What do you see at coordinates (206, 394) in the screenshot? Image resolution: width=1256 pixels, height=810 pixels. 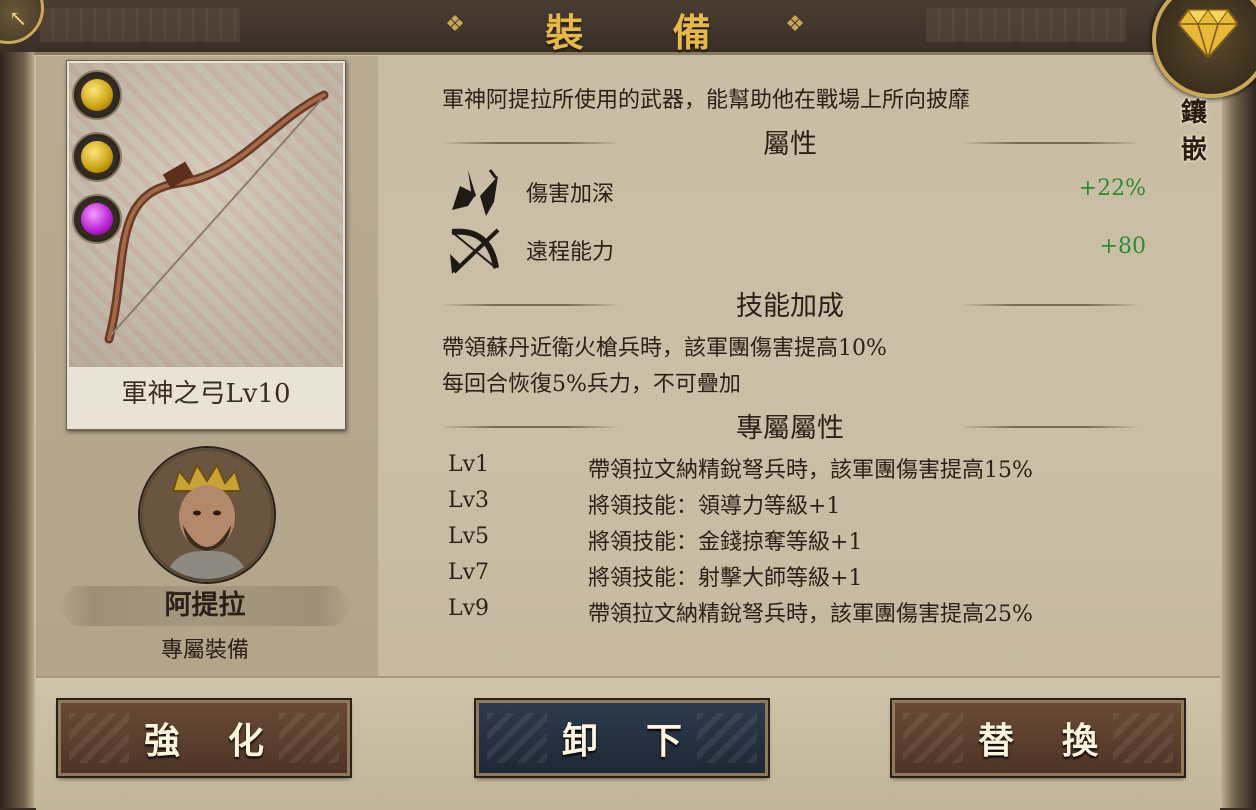 I see `item-name: 軍神之弓Lv10` at bounding box center [206, 394].